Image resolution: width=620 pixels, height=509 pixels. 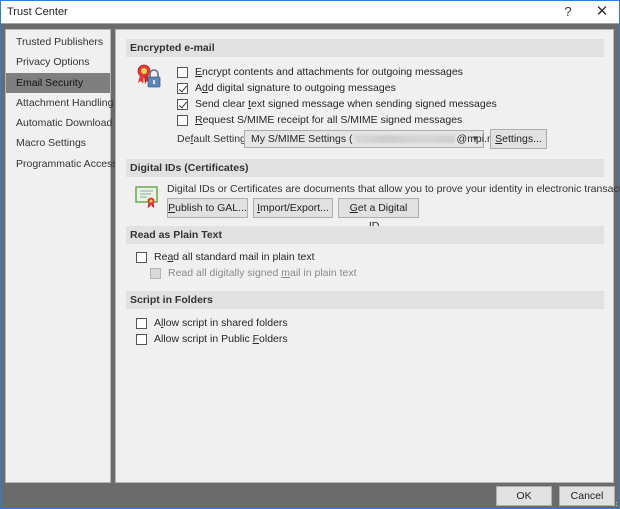 What do you see at coordinates (587, 496) in the screenshot?
I see `cancel-button: Cancel` at bounding box center [587, 496].